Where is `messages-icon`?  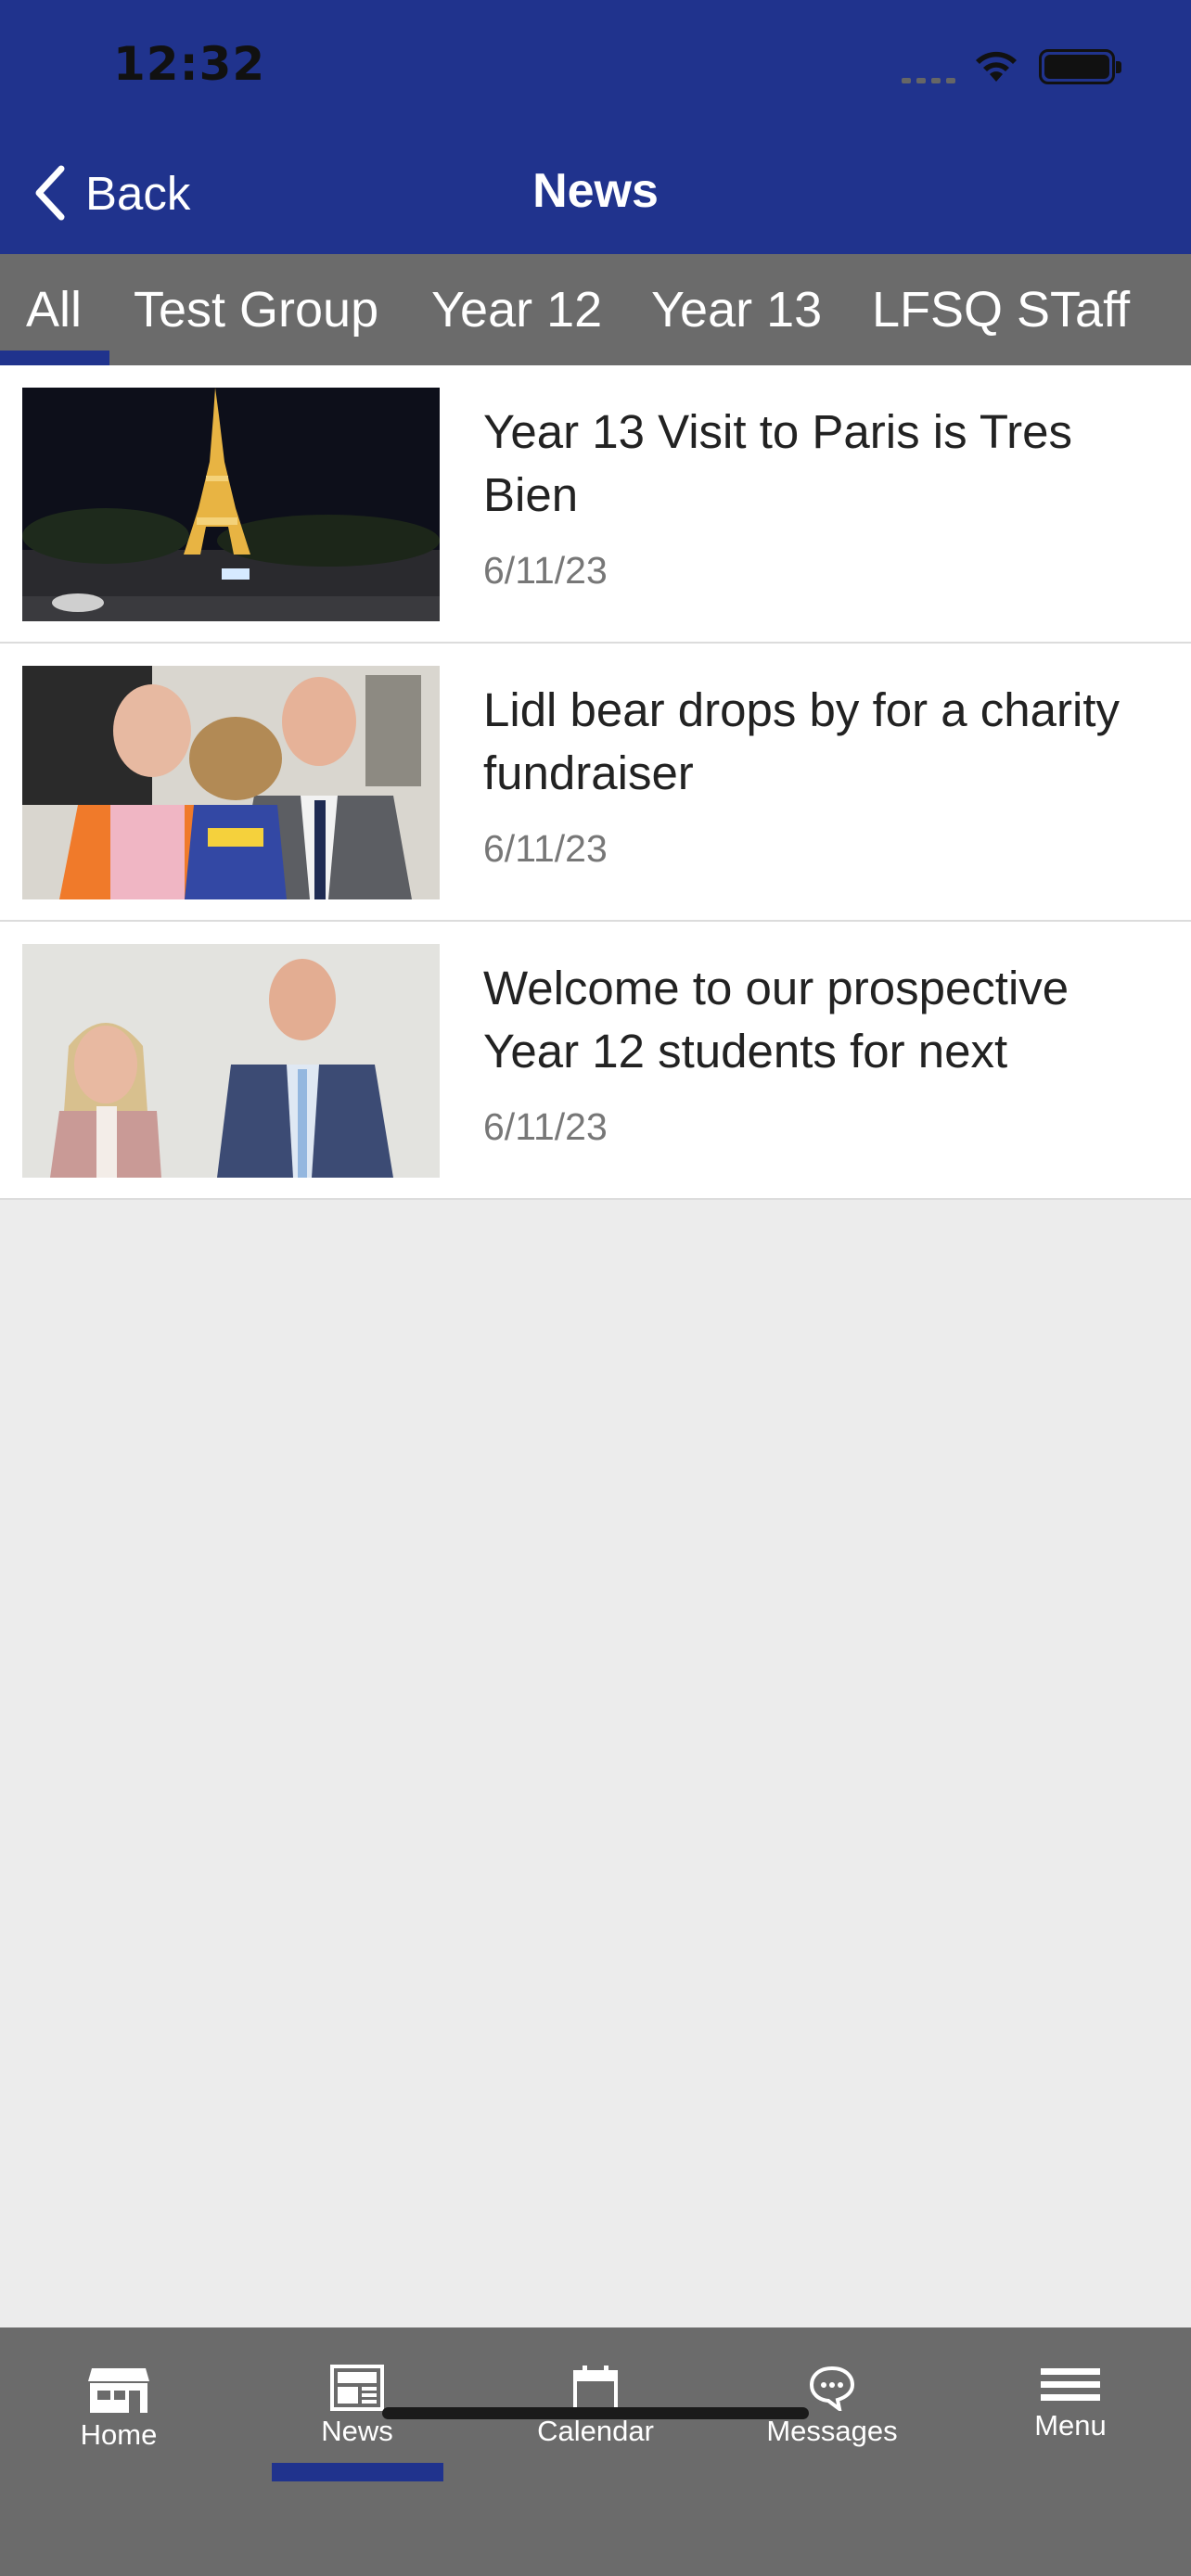
messages-icon is located at coordinates (832, 2388).